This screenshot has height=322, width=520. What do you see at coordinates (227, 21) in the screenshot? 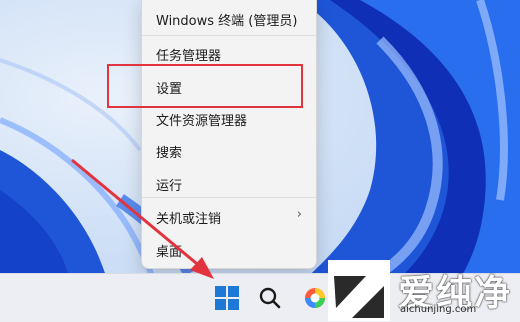
I see `menu-item-label: Windows 终端 (管理员)` at bounding box center [227, 21].